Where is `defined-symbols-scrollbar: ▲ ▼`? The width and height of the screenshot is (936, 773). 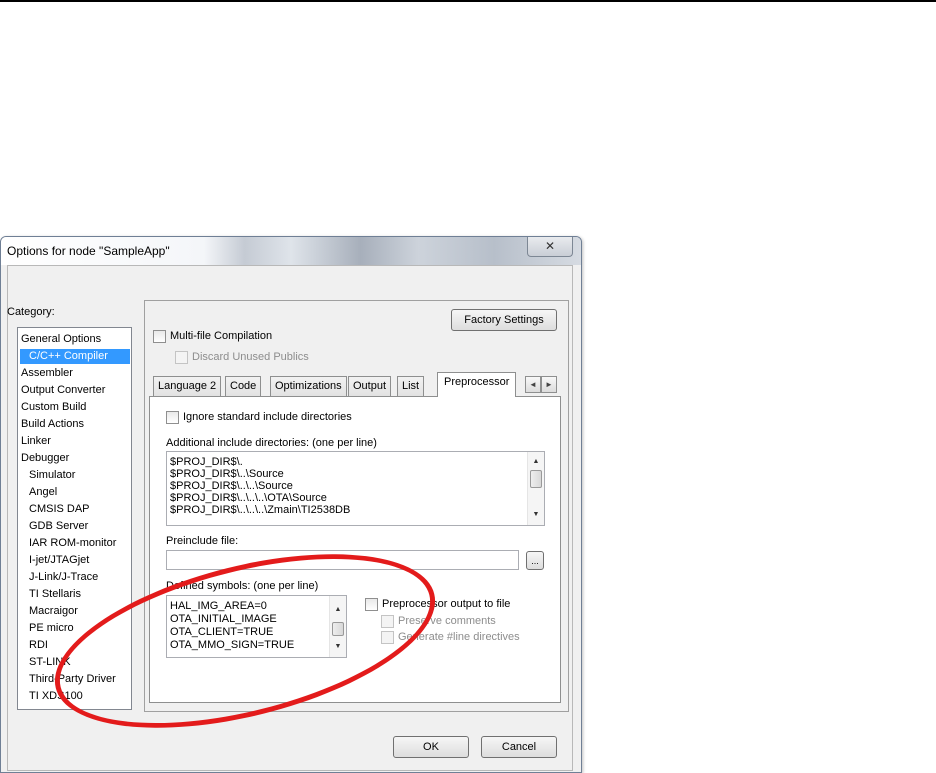
defined-symbols-scrollbar: ▲ ▼ is located at coordinates (337, 626).